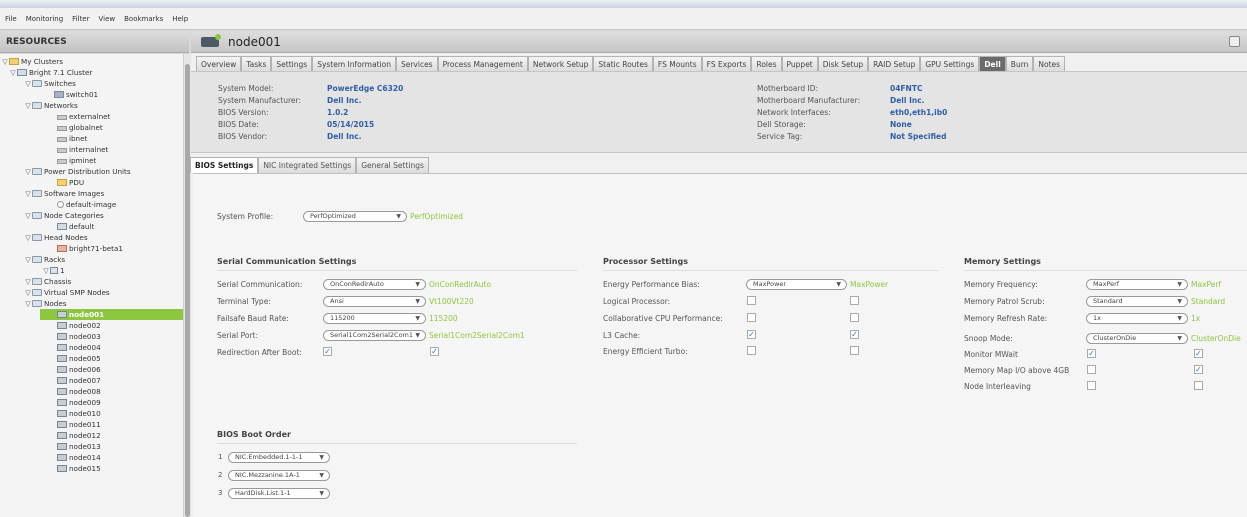 This screenshot has width=1247, height=517. What do you see at coordinates (224, 165) in the screenshot?
I see `tab-bios-settings: BIOS Settings` at bounding box center [224, 165].